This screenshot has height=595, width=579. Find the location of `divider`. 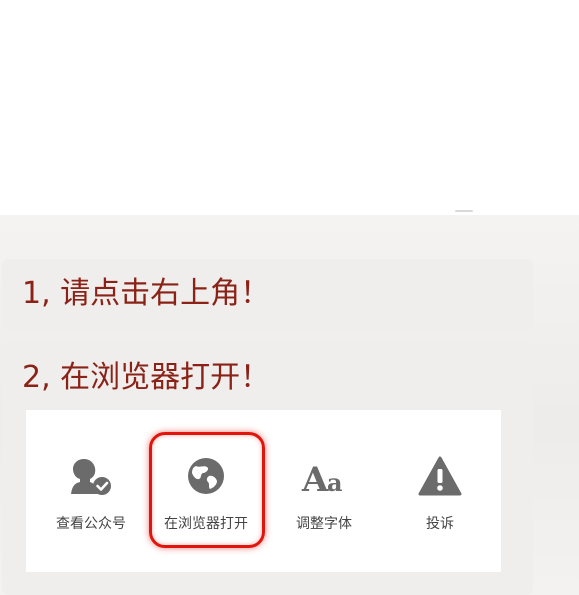

divider is located at coordinates (464, 211).